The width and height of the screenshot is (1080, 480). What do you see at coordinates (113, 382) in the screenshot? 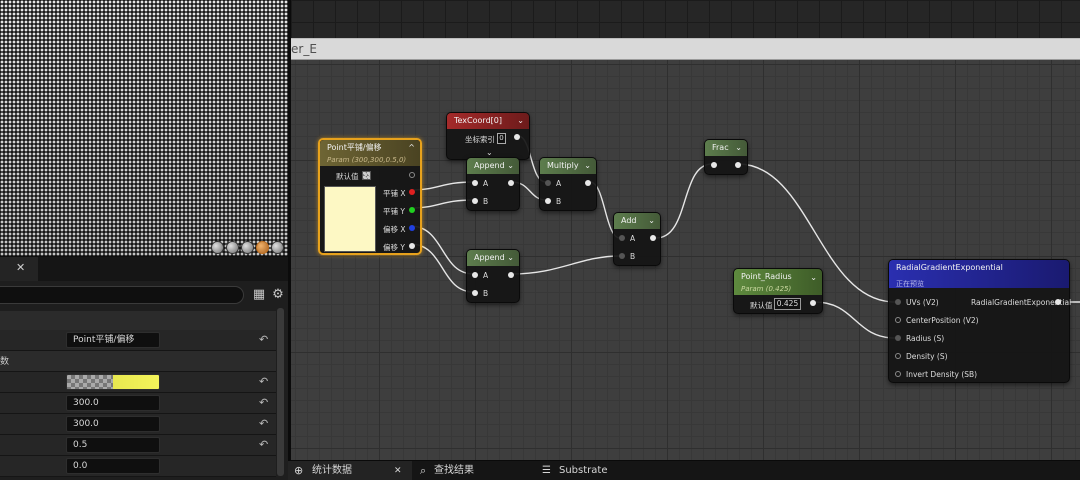
I see `default-color-swatch` at bounding box center [113, 382].